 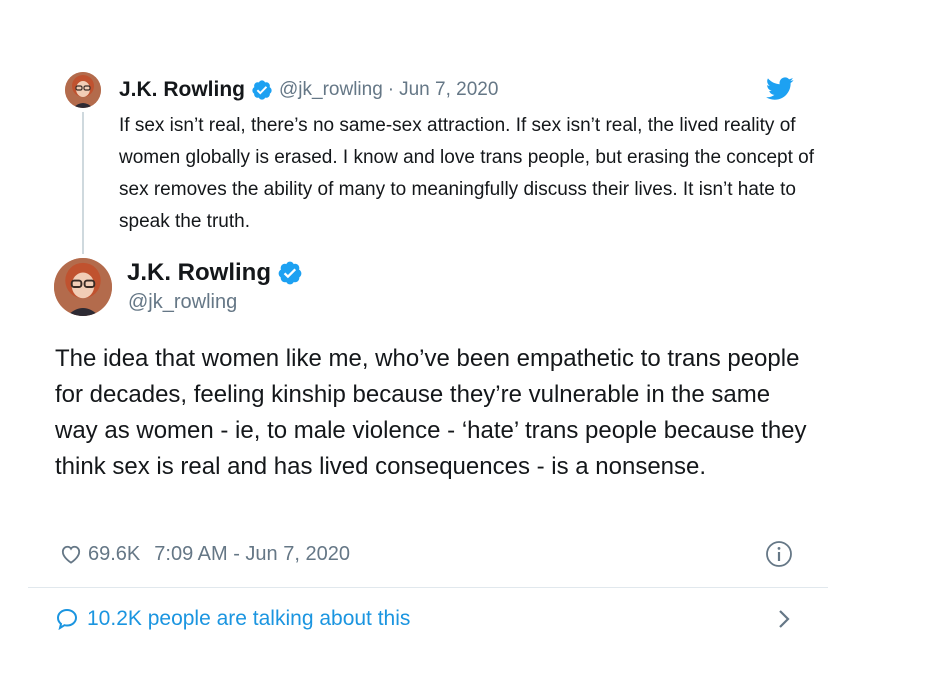 I want to click on parent-tweet-header: J.K. Rowling @jk_rowling · Jun 7, 2020, so click(x=308, y=90).